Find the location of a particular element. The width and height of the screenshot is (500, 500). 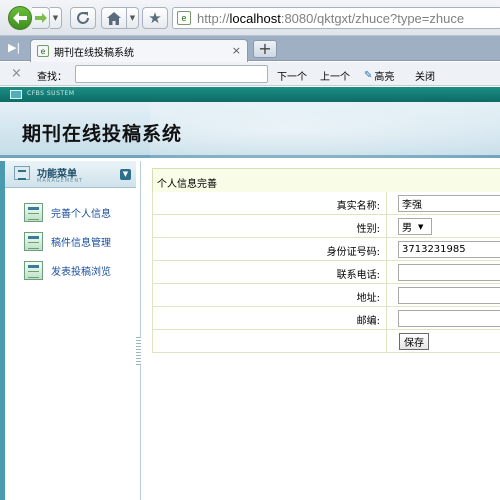

new-tab-button: + is located at coordinates (265, 49).